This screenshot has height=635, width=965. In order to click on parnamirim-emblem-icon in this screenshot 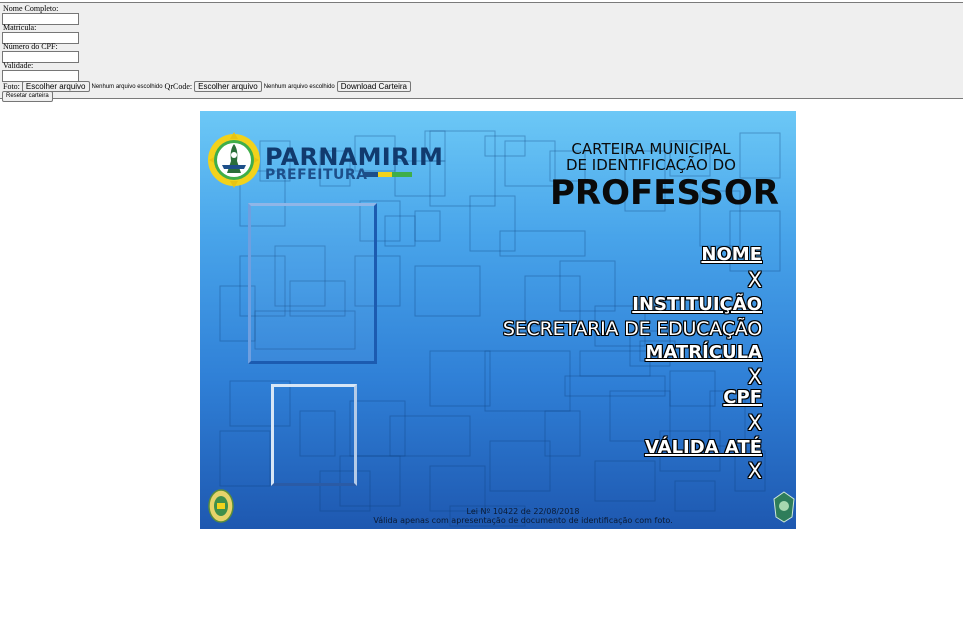, I will do `click(234, 160)`.